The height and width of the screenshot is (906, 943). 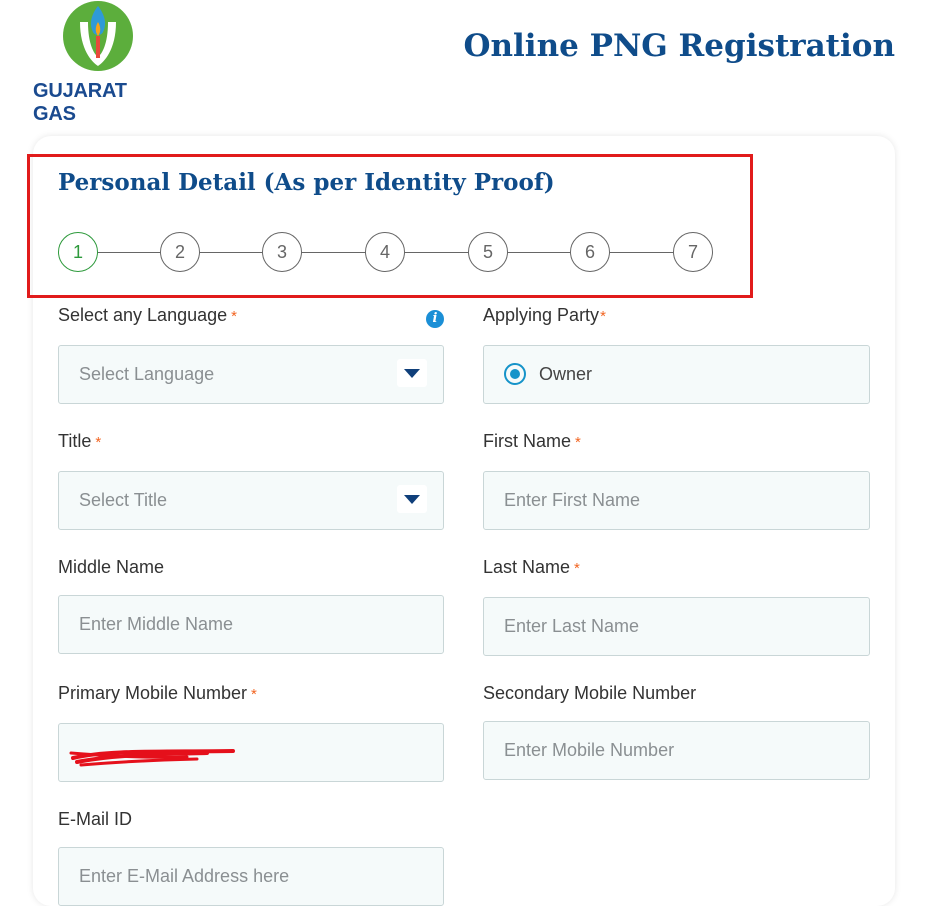 What do you see at coordinates (693, 252) in the screenshot?
I see `step-7: 7` at bounding box center [693, 252].